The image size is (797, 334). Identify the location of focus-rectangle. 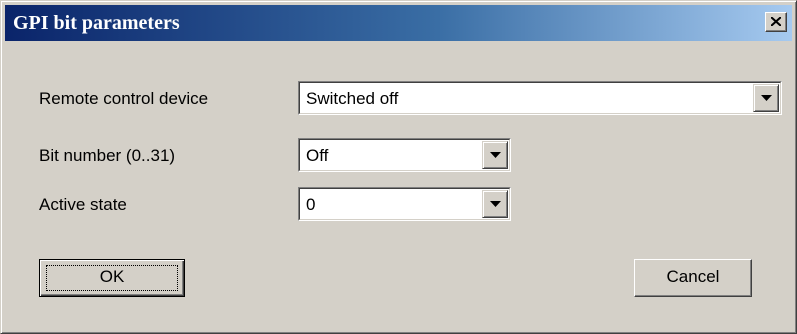
(112, 278).